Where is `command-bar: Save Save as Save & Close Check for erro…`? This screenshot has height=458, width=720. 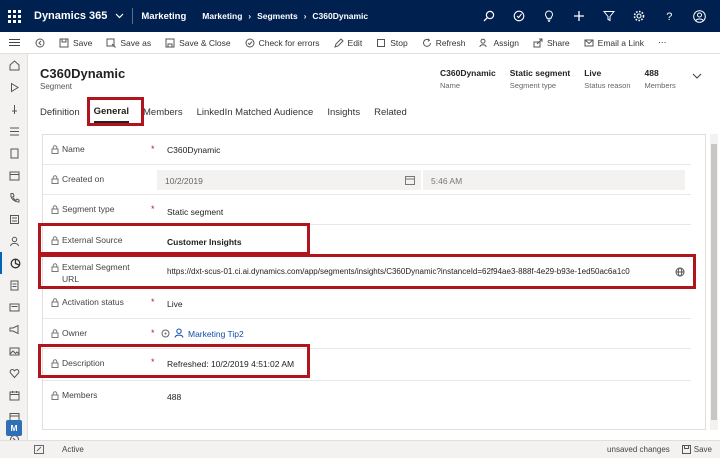 command-bar: Save Save as Save & Close Check for erro… is located at coordinates (360, 43).